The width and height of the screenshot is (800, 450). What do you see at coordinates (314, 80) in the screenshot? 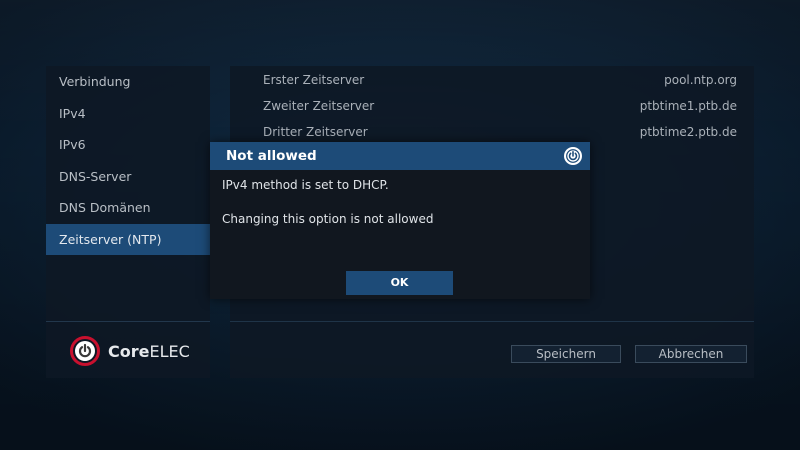
I see `setting-label: Erster Zeitserver` at bounding box center [314, 80].